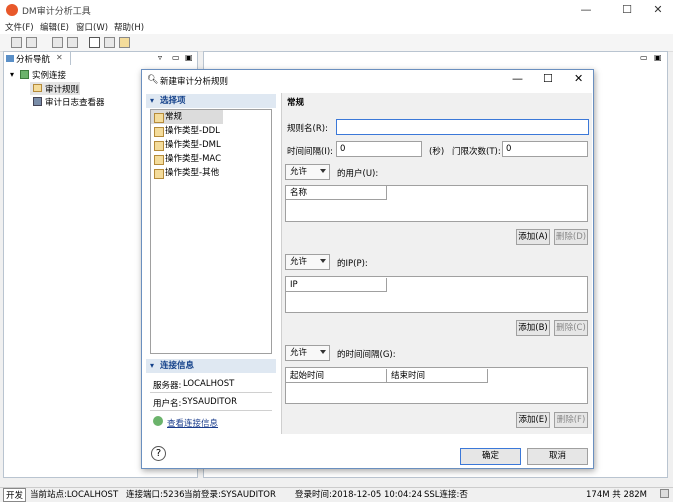  What do you see at coordinates (94, 42) in the screenshot?
I see `cut-icon` at bounding box center [94, 42].